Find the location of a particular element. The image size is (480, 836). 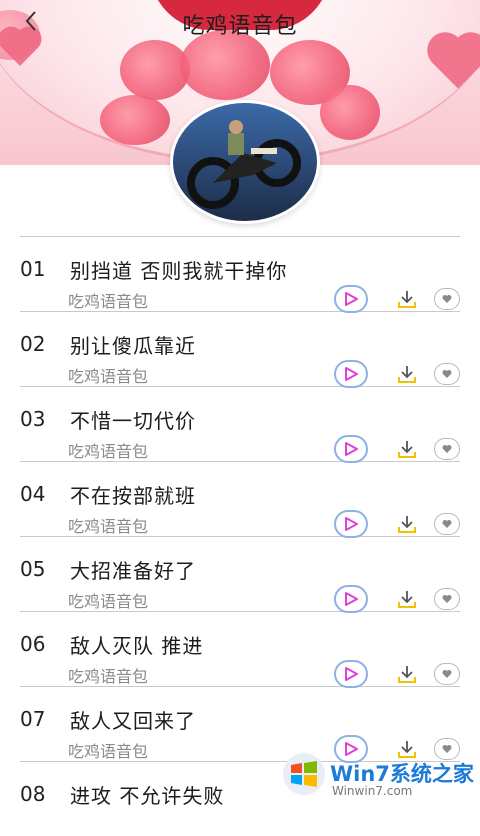

item-number: 04 is located at coordinates (33, 494).